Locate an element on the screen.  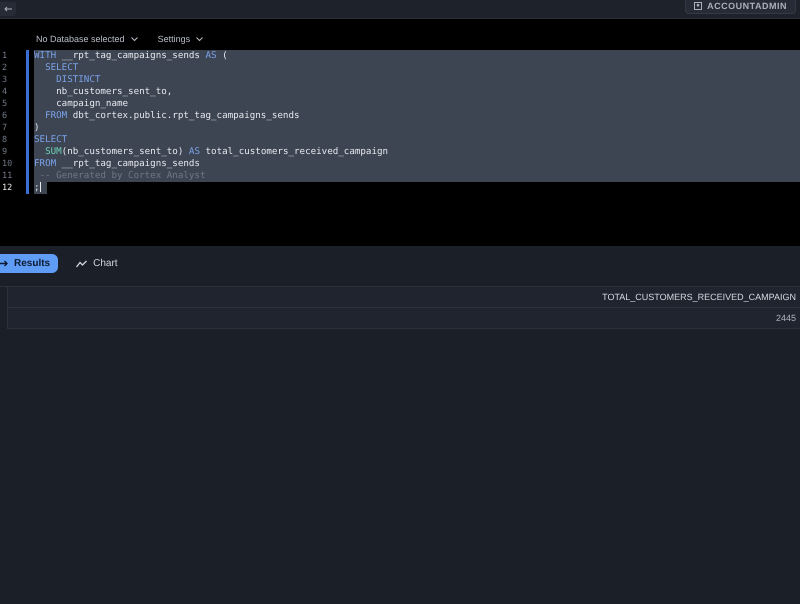
table-cell: 2445 is located at coordinates (404, 318).